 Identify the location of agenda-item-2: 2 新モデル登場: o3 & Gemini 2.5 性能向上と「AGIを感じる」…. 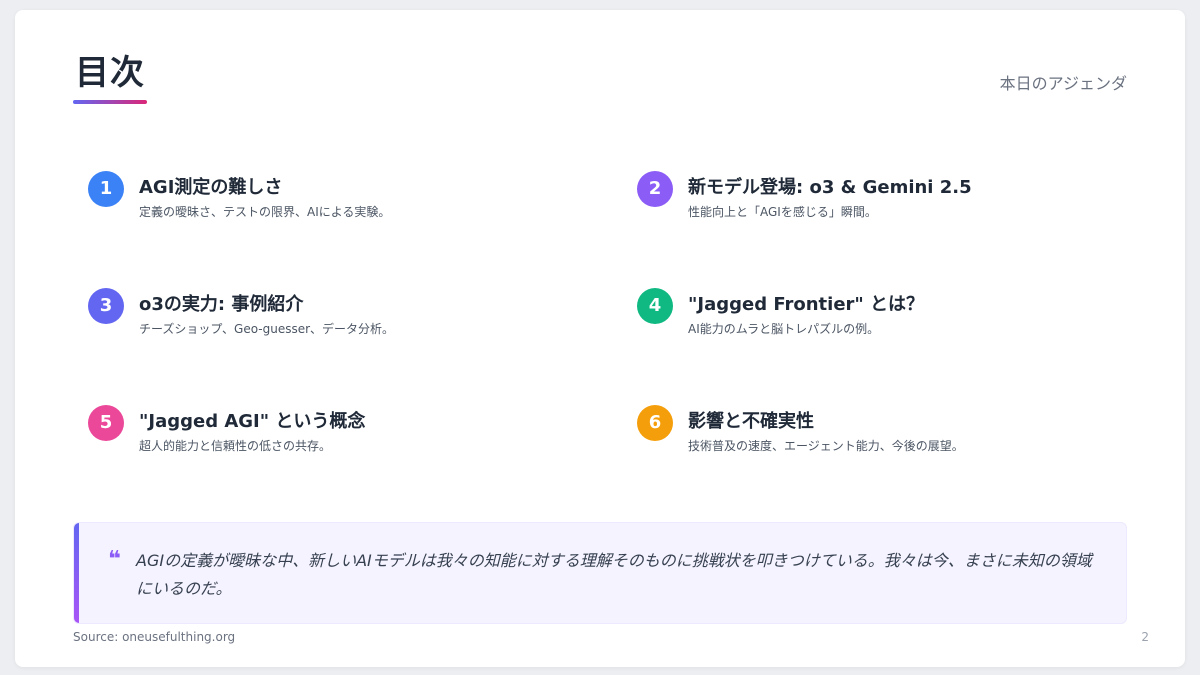
(887, 201).